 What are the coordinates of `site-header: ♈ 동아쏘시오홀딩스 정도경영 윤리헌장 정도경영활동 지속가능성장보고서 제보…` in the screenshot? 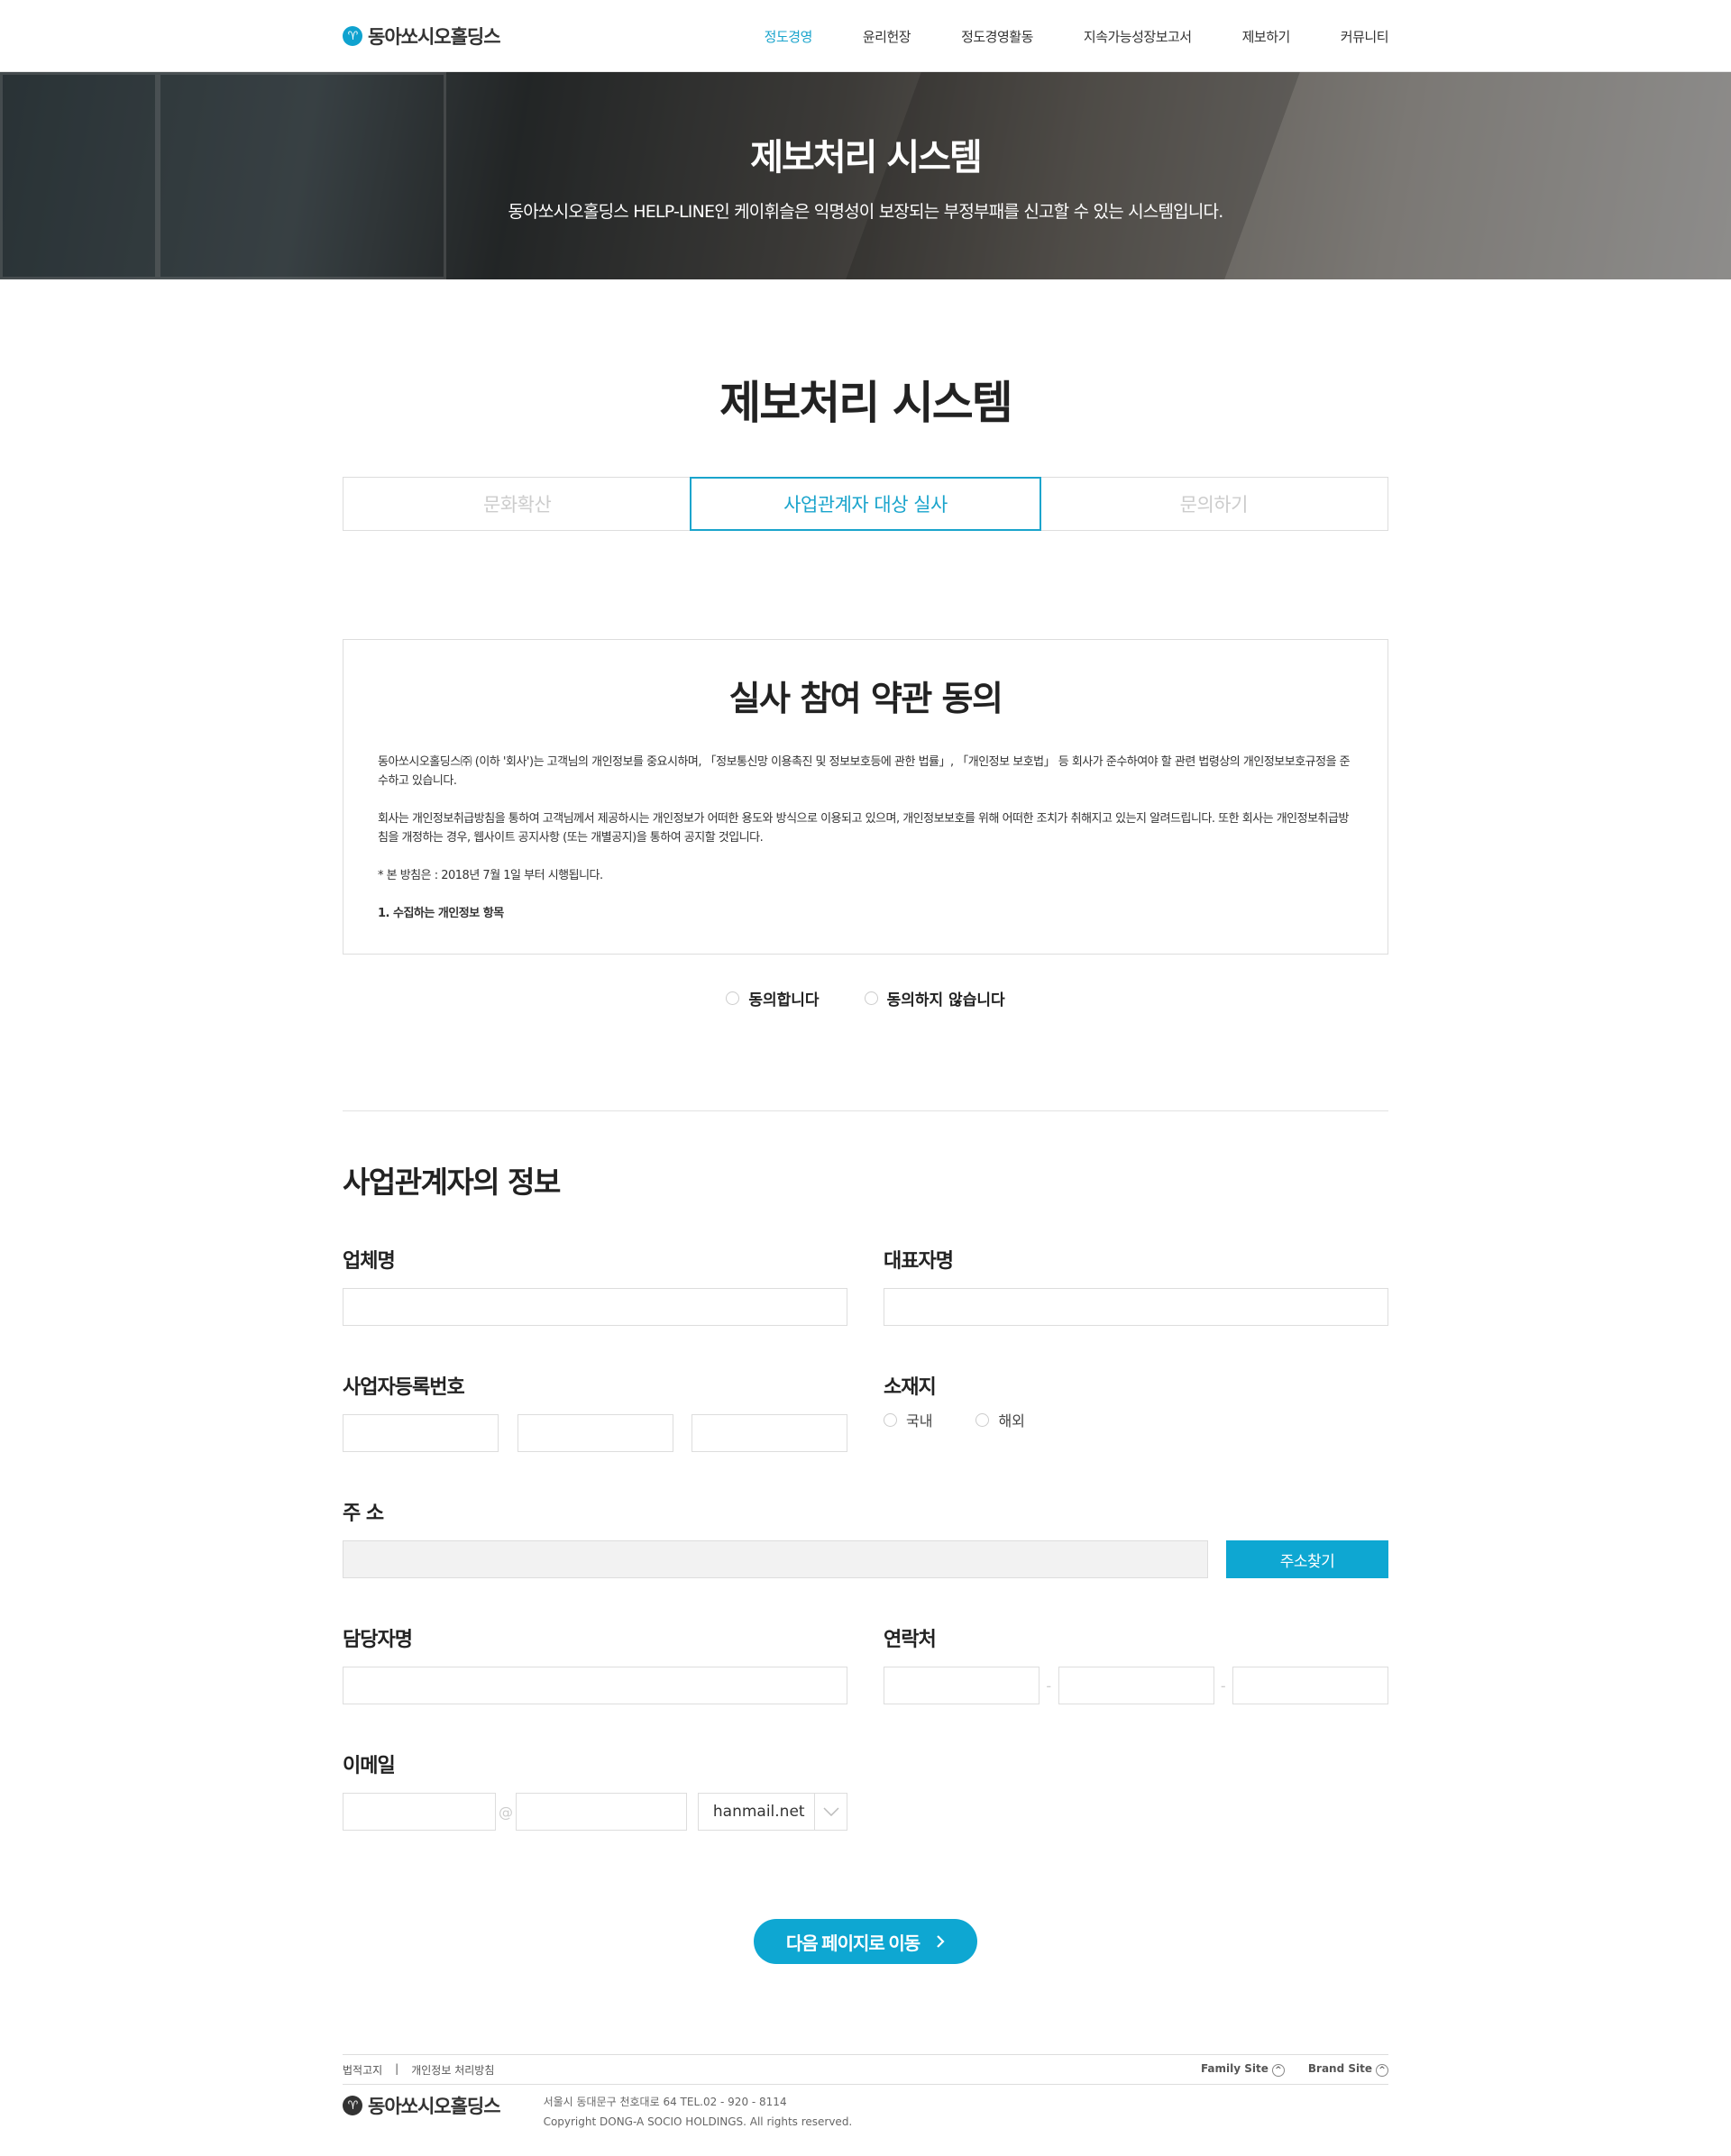 It's located at (865, 36).